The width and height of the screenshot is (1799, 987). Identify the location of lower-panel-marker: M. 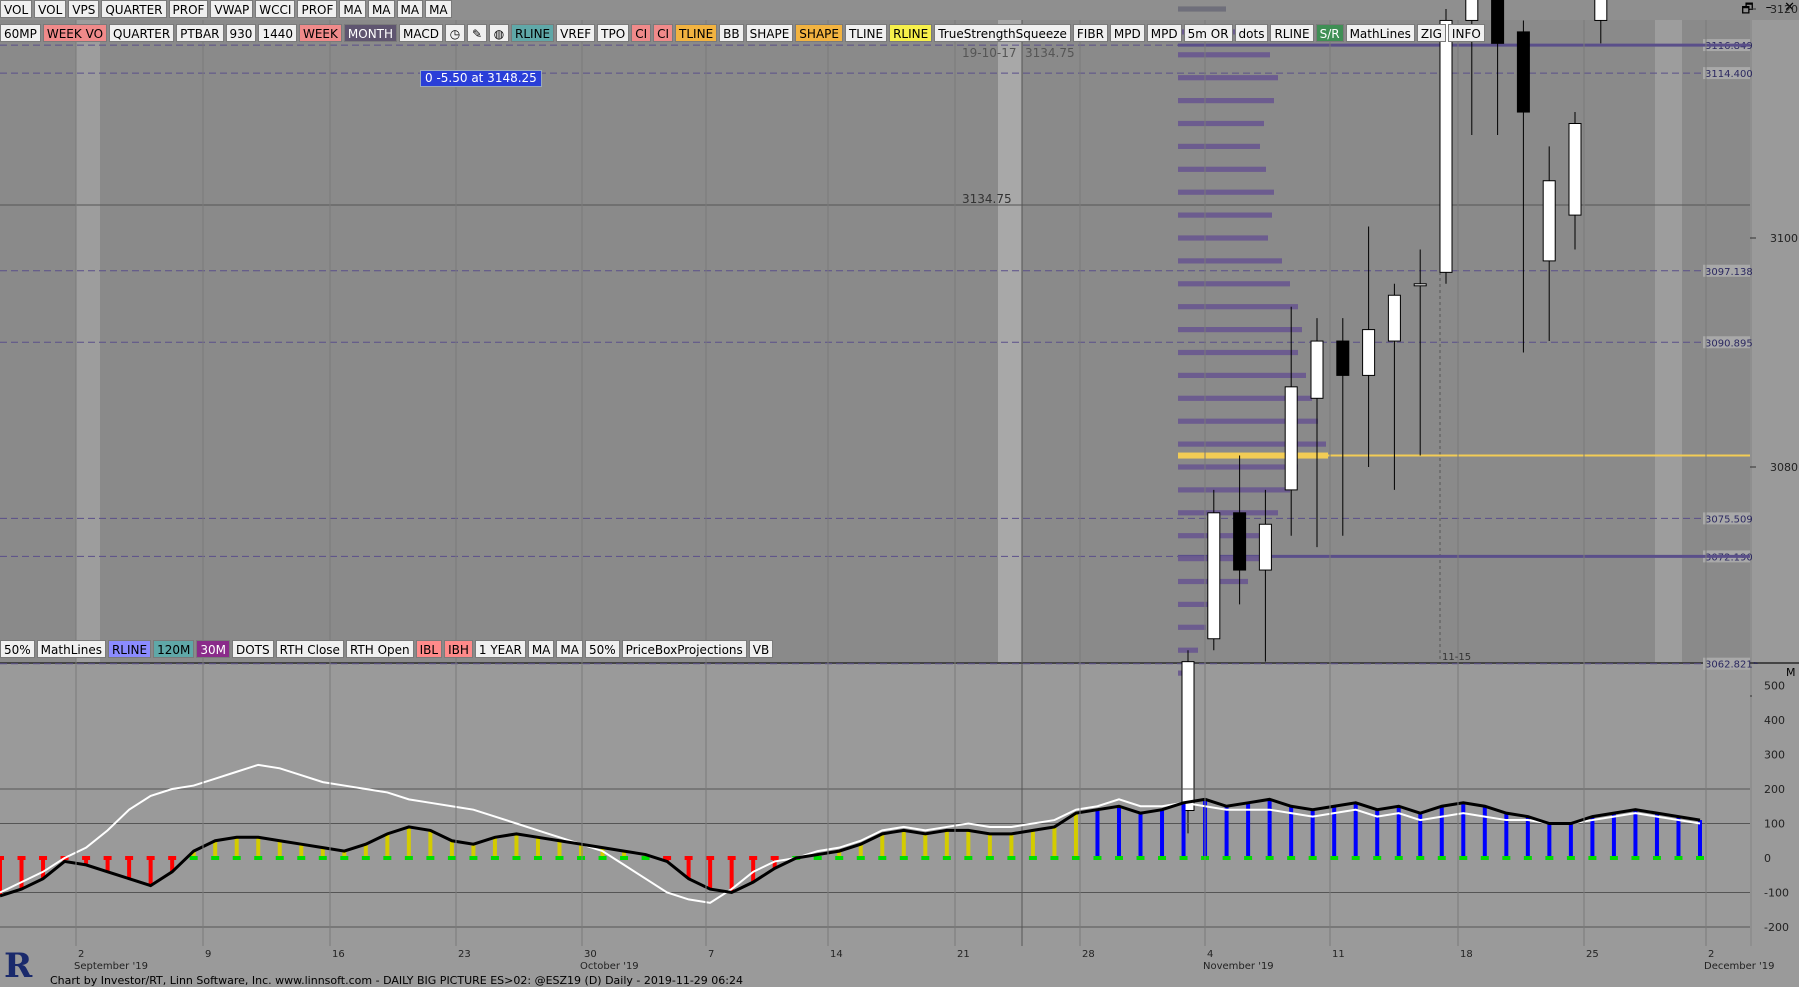
(1791, 672).